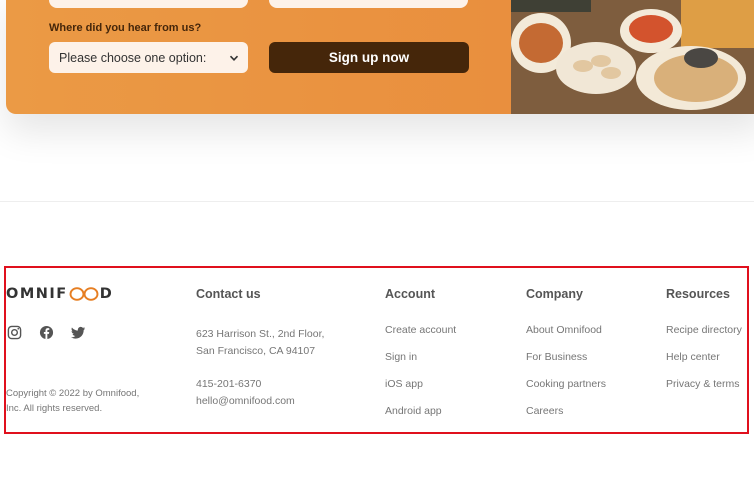 Image resolution: width=754 pixels, height=500 pixels. What do you see at coordinates (420, 330) in the screenshot?
I see `account-link-create: Create account` at bounding box center [420, 330].